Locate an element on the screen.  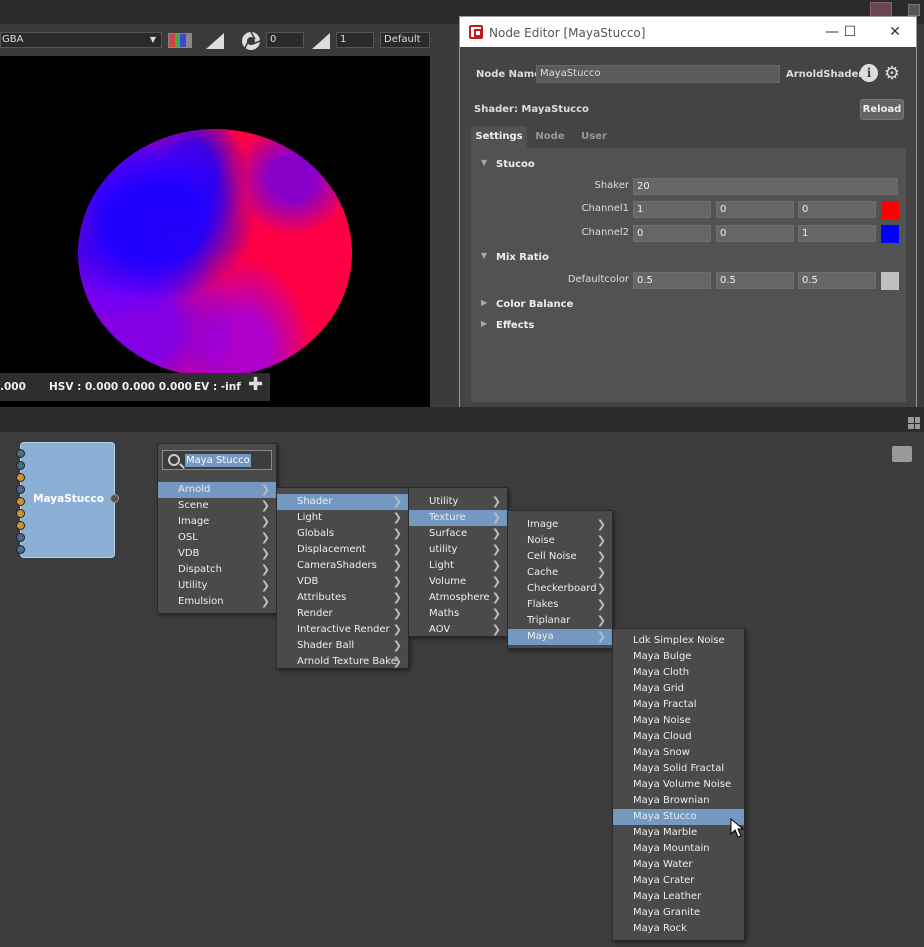
ramp-icon is located at coordinates (215, 41).